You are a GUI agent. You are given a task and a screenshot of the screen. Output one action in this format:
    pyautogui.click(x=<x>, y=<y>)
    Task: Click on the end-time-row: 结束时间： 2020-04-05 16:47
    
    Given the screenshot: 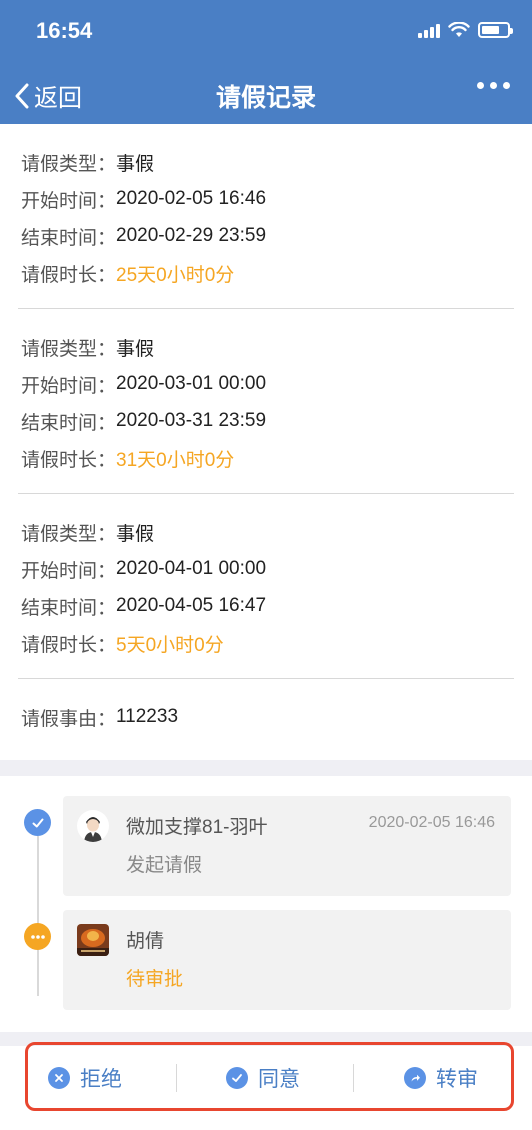 What is the action you would take?
    pyautogui.click(x=143, y=606)
    